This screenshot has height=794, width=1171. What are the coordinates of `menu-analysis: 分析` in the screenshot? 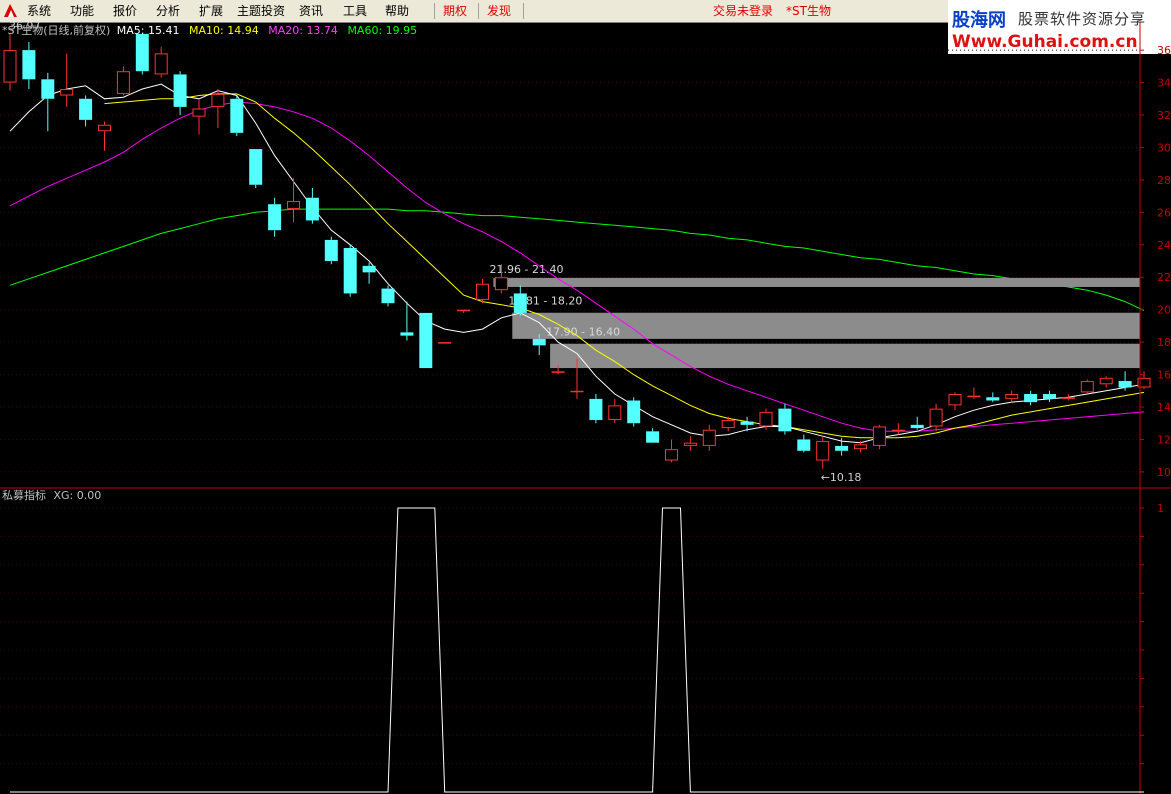 It's located at (168, 11).